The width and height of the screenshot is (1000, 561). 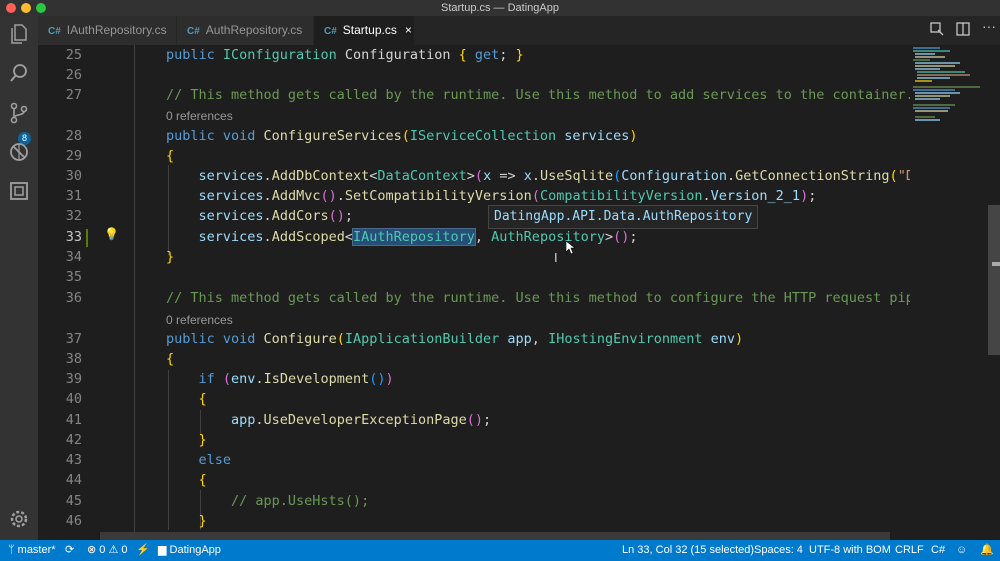 What do you see at coordinates (328, 420) in the screenshot?
I see `code-text: app.UseDeveloperExceptionPage();` at bounding box center [328, 420].